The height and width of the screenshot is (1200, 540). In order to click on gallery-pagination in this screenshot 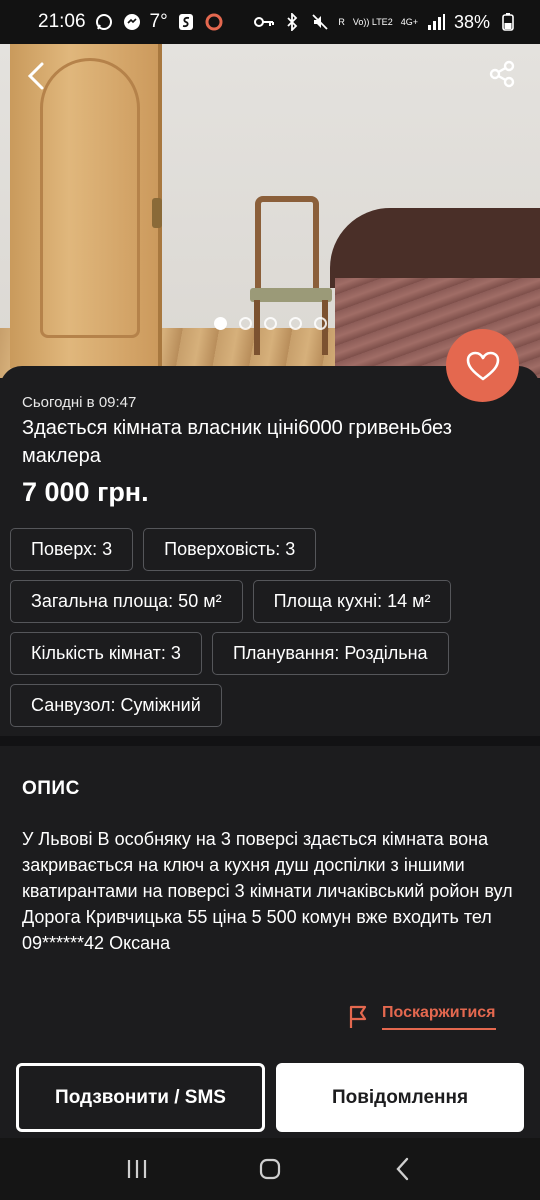, I will do `click(270, 323)`.